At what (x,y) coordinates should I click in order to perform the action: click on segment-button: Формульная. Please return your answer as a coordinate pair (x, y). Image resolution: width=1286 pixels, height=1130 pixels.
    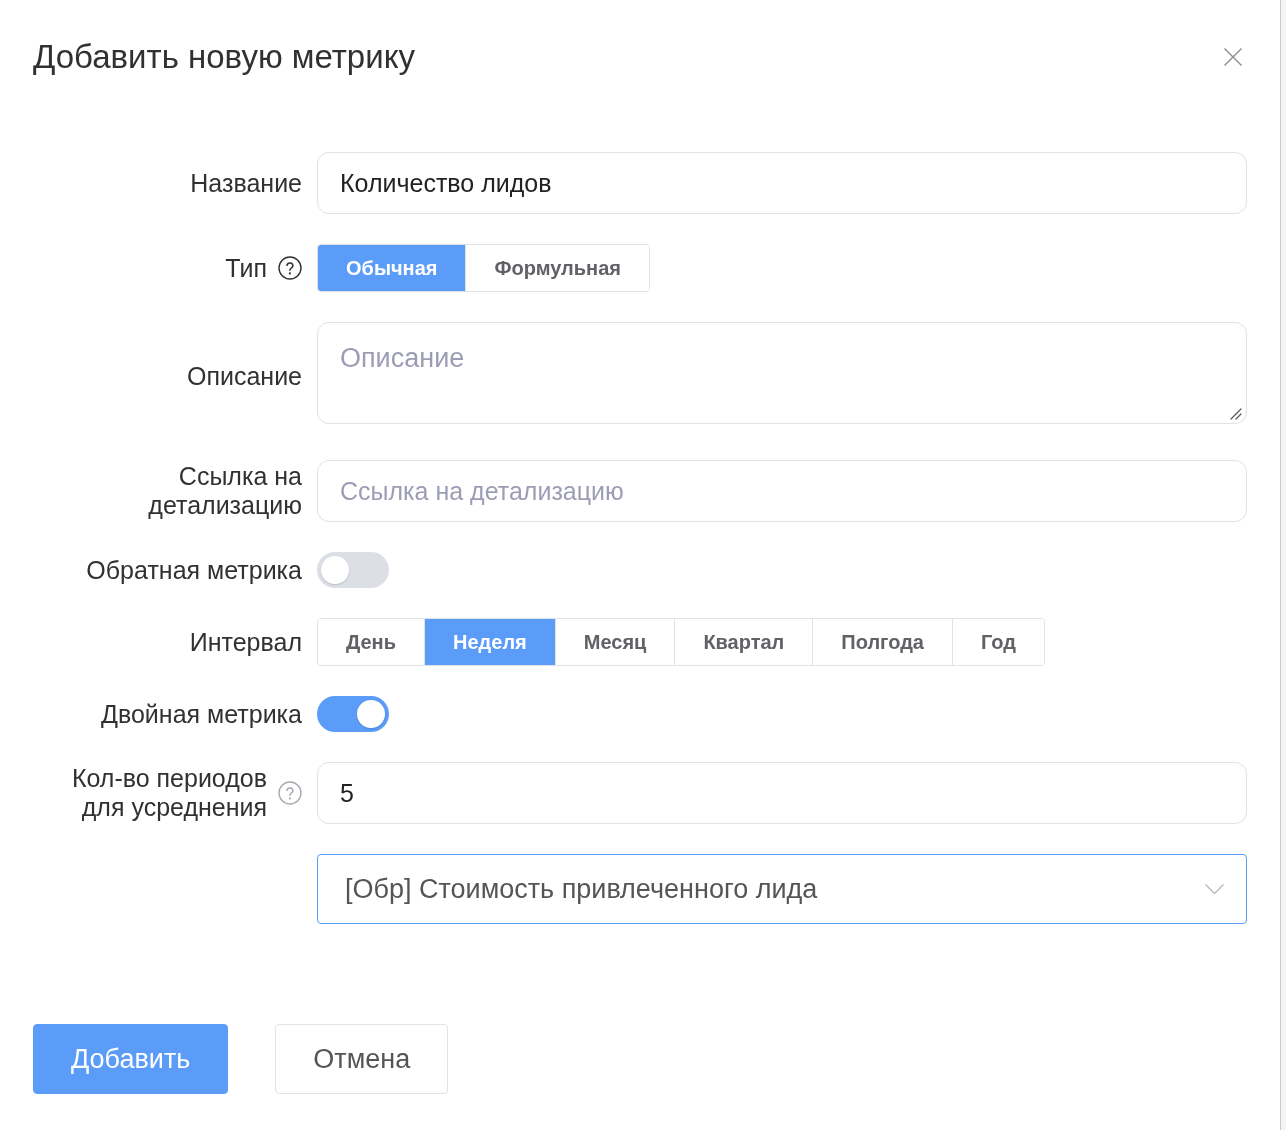
    Looking at the image, I should click on (557, 268).